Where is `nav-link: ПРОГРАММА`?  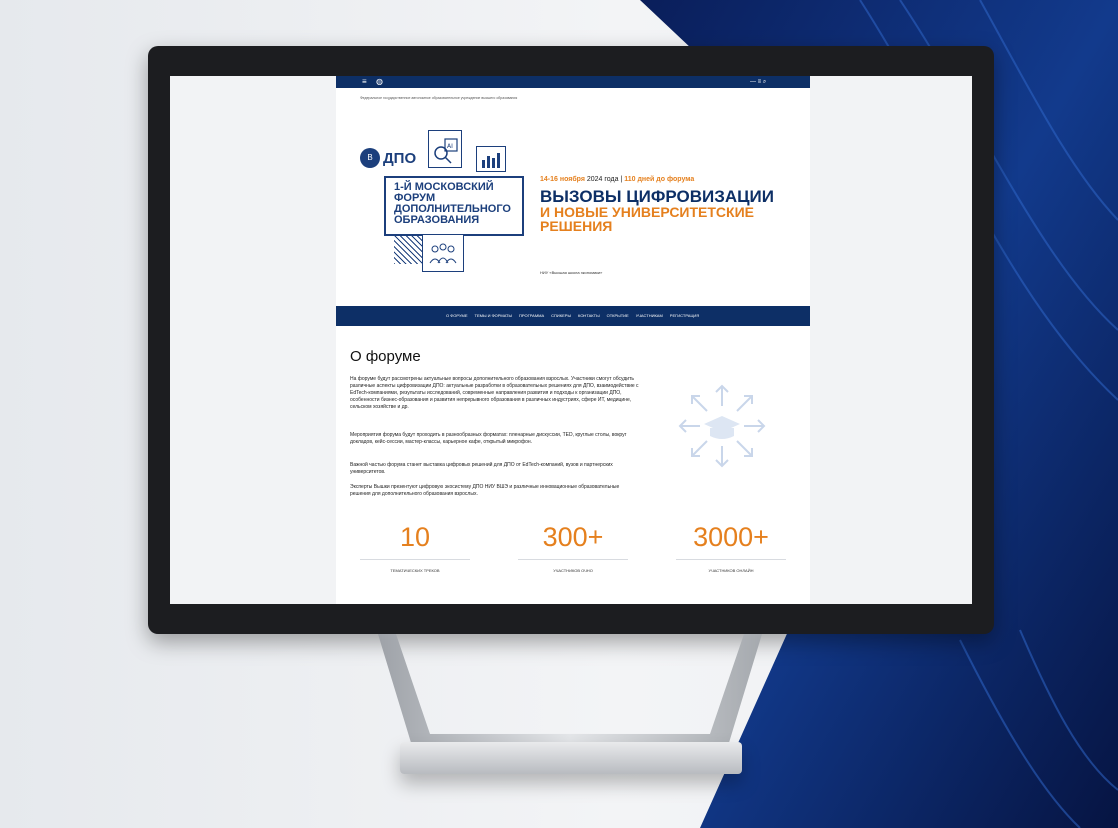
nav-link: ПРОГРАММА is located at coordinates (531, 316).